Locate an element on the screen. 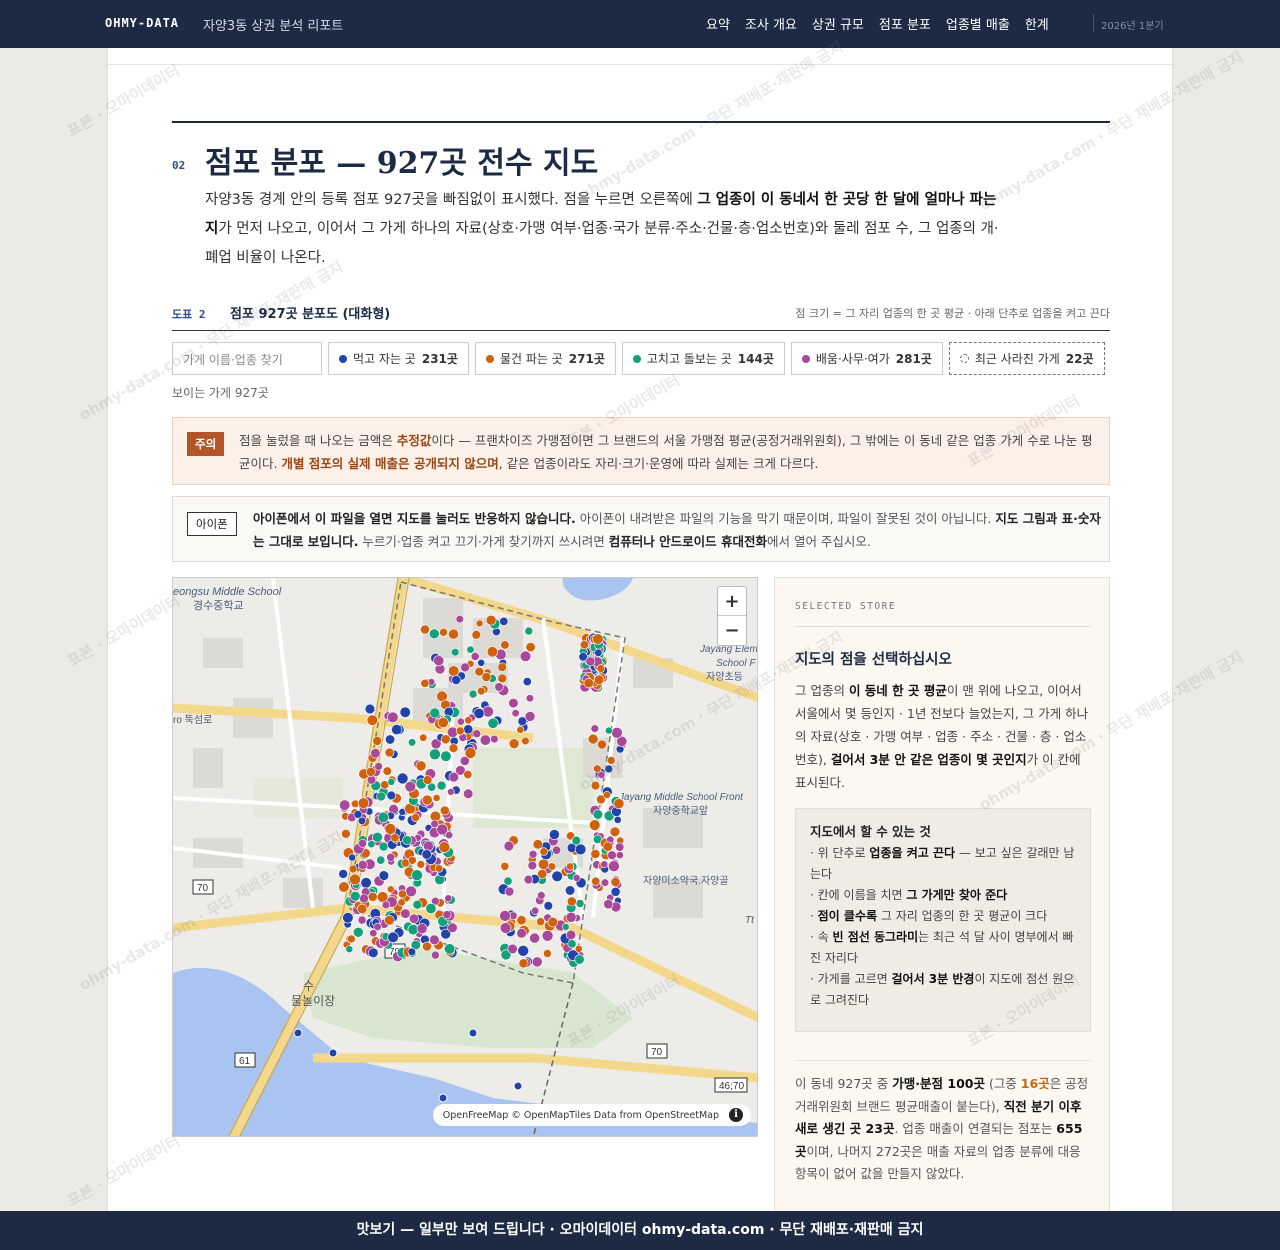 The width and height of the screenshot is (1280, 1250). nav-link-summary: 요약 is located at coordinates (718, 23).